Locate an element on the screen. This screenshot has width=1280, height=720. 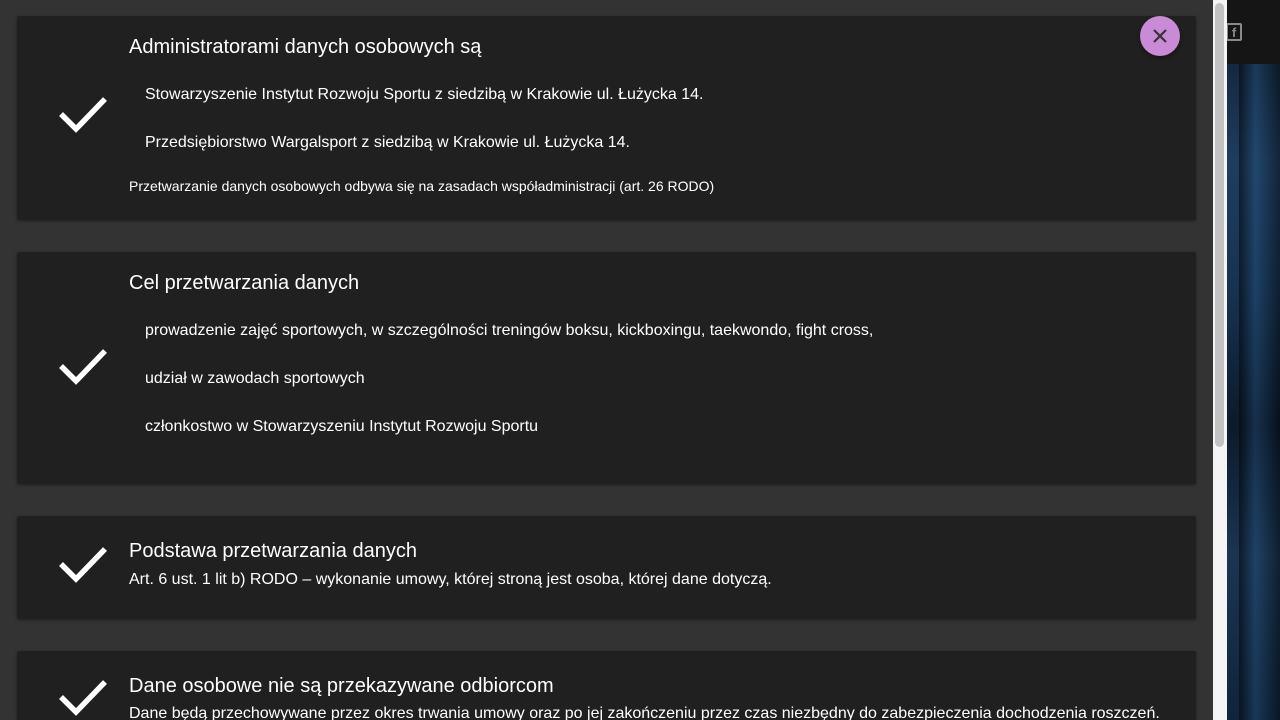
card-title: Administratorami danych osobowych są is located at coordinates (305, 47).